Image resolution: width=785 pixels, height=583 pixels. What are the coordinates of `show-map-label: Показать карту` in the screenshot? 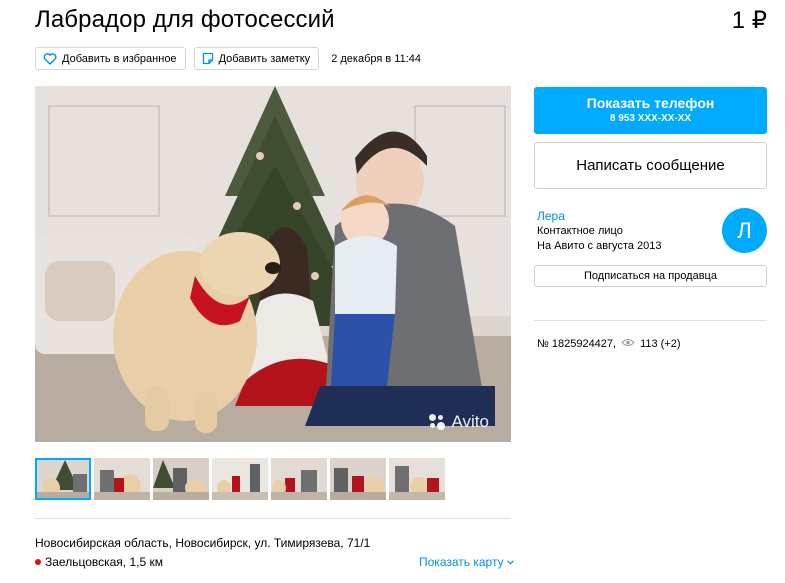 It's located at (461, 562).